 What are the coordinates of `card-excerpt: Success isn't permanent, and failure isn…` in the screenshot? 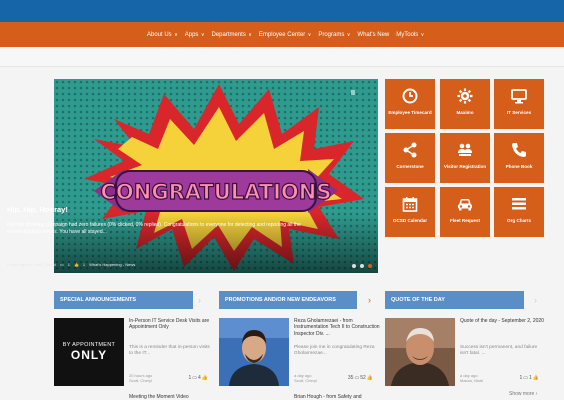 It's located at (499, 351).